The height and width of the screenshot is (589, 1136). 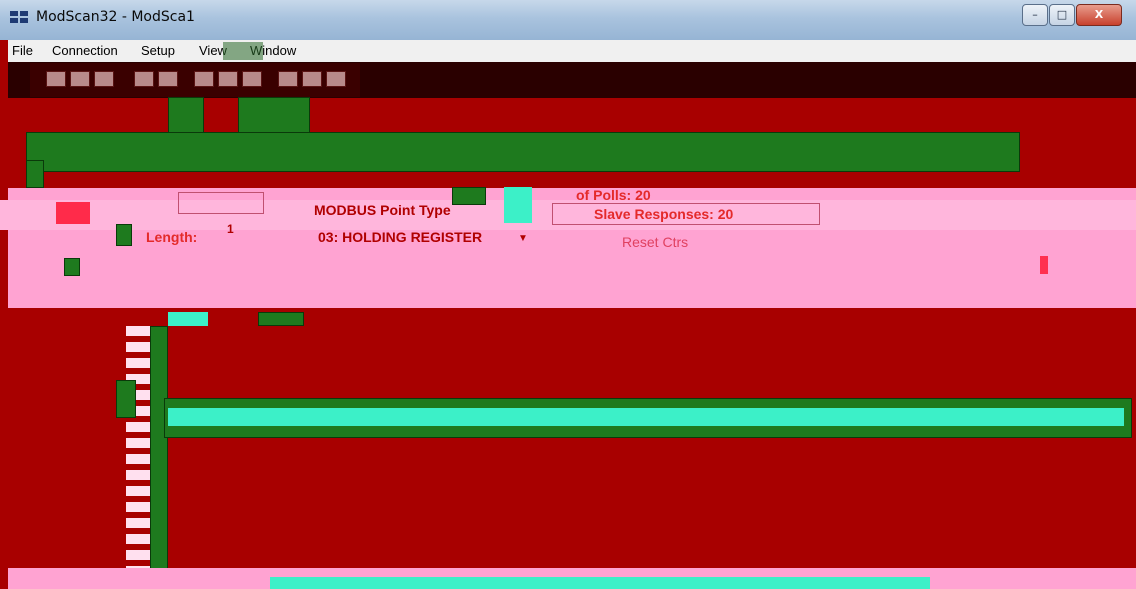 I want to click on menu-bar: File Connection Setup View Window, so click(x=572, y=51).